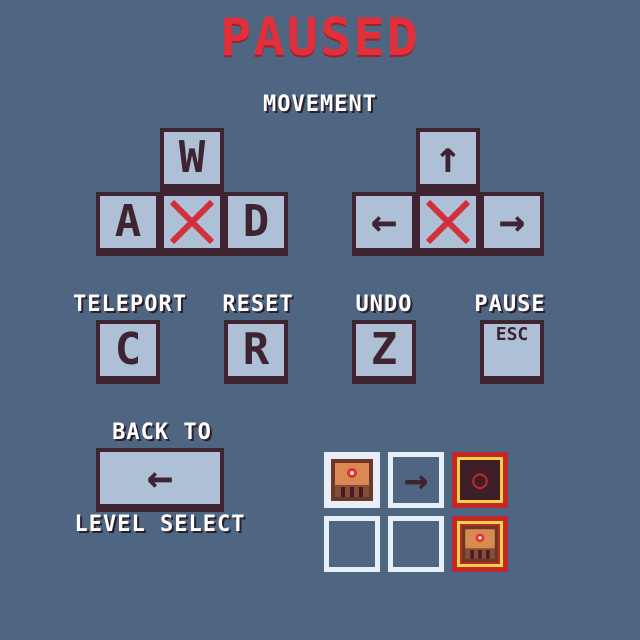 This screenshot has height=640, width=640. I want to click on back-to-level-select-button: ←, so click(160, 480).